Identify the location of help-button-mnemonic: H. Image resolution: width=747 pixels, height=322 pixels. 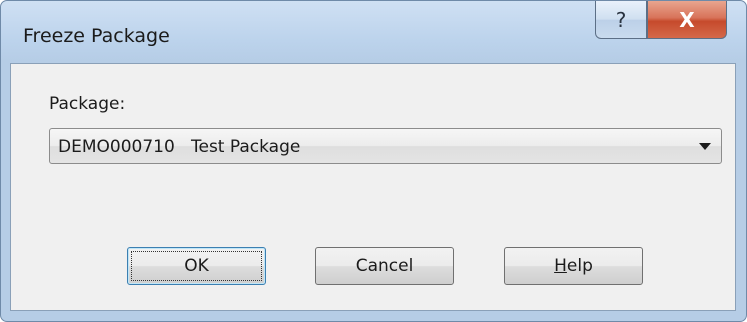
(560, 266).